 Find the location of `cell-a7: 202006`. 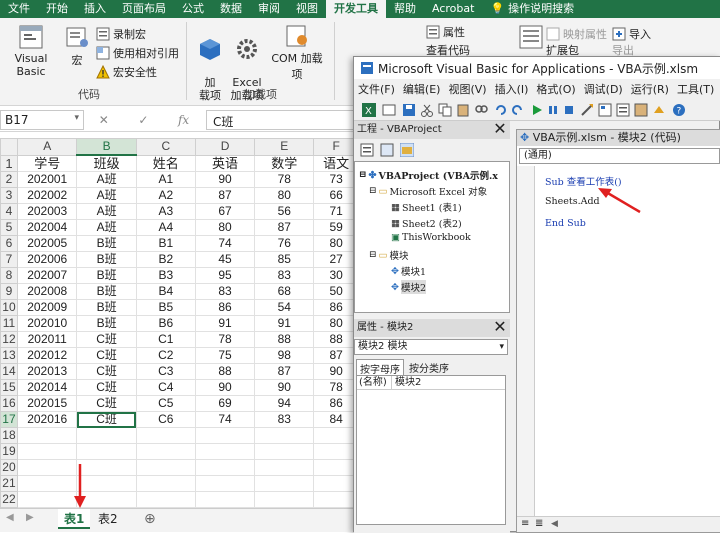

cell-a7: 202006 is located at coordinates (47, 259).